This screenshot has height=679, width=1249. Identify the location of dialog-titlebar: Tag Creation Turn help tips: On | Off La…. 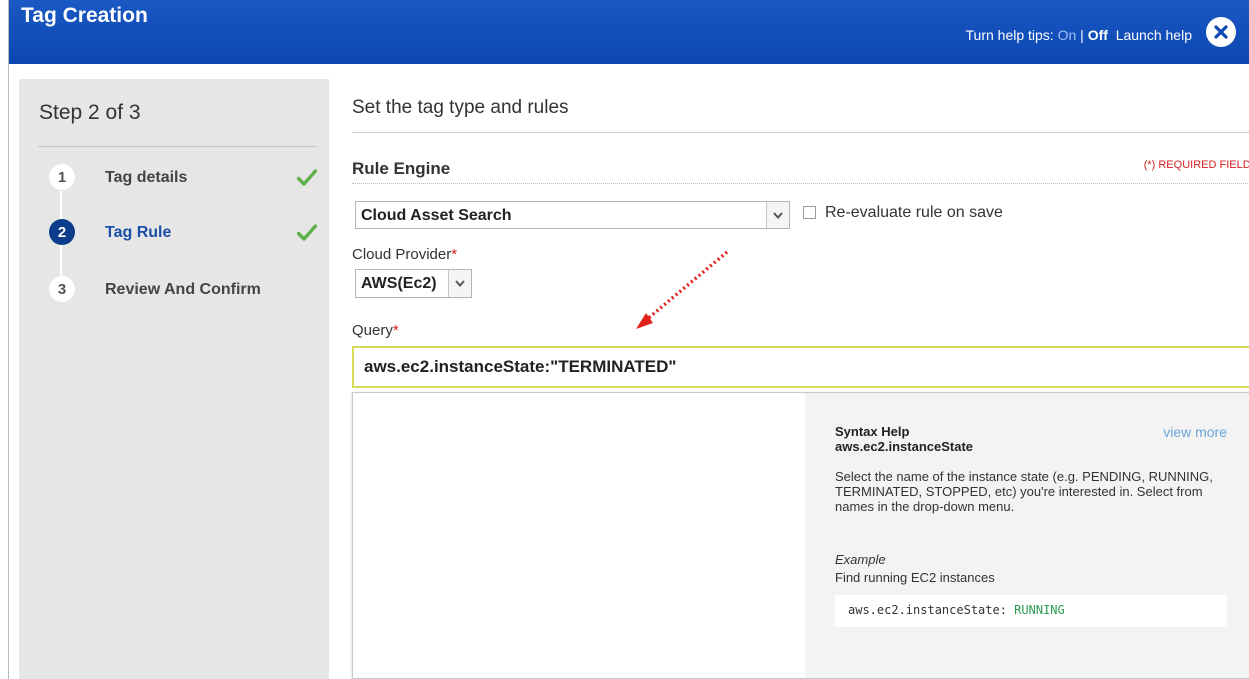
(629, 32).